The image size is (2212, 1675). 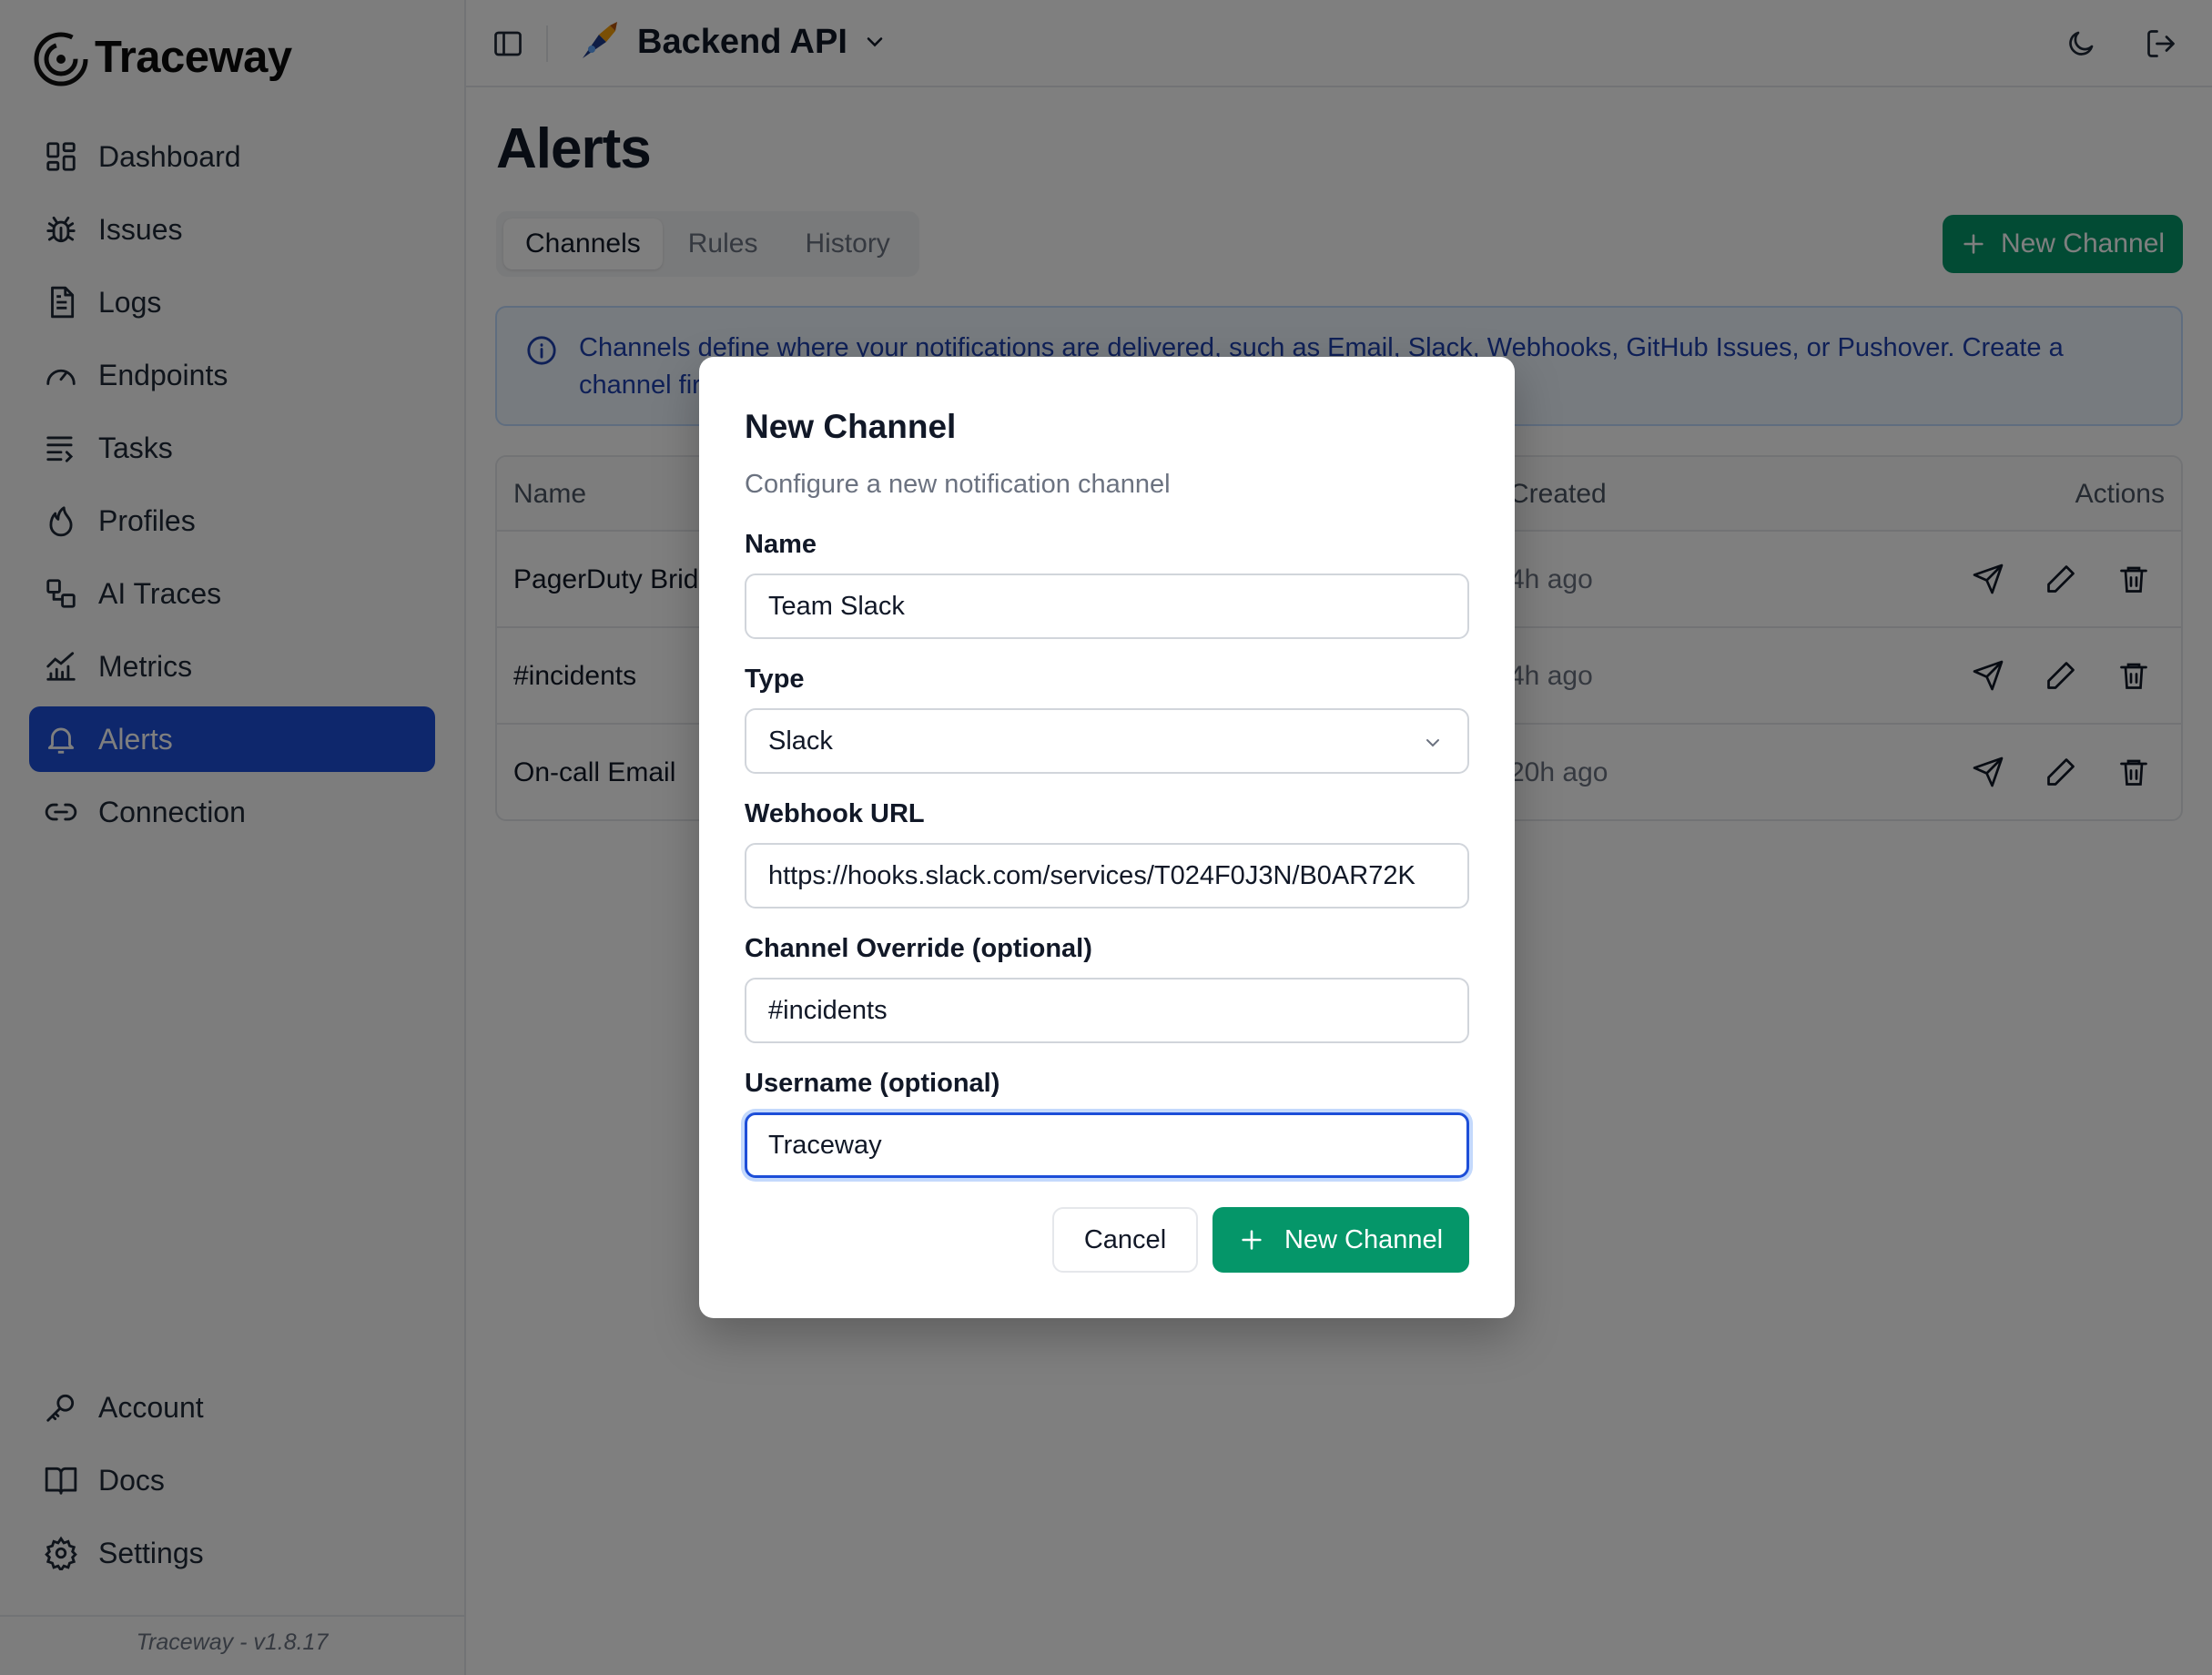 What do you see at coordinates (1125, 1240) in the screenshot?
I see `cancel-button: Cancel` at bounding box center [1125, 1240].